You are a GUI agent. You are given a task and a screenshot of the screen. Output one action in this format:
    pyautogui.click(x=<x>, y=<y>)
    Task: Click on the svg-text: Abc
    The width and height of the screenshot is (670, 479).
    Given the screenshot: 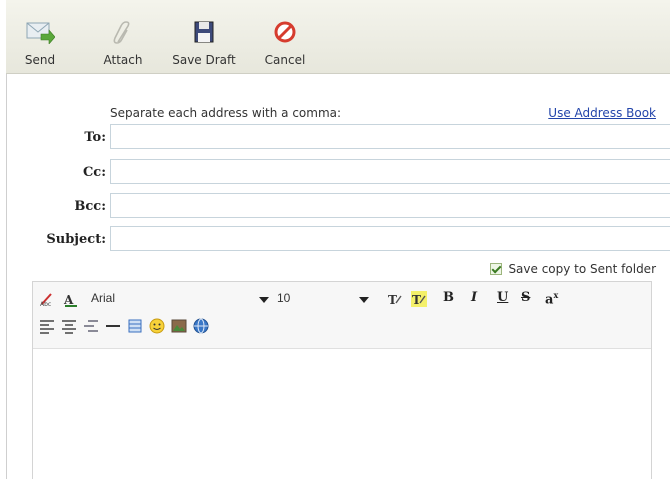 What is the action you would take?
    pyautogui.click(x=45, y=304)
    